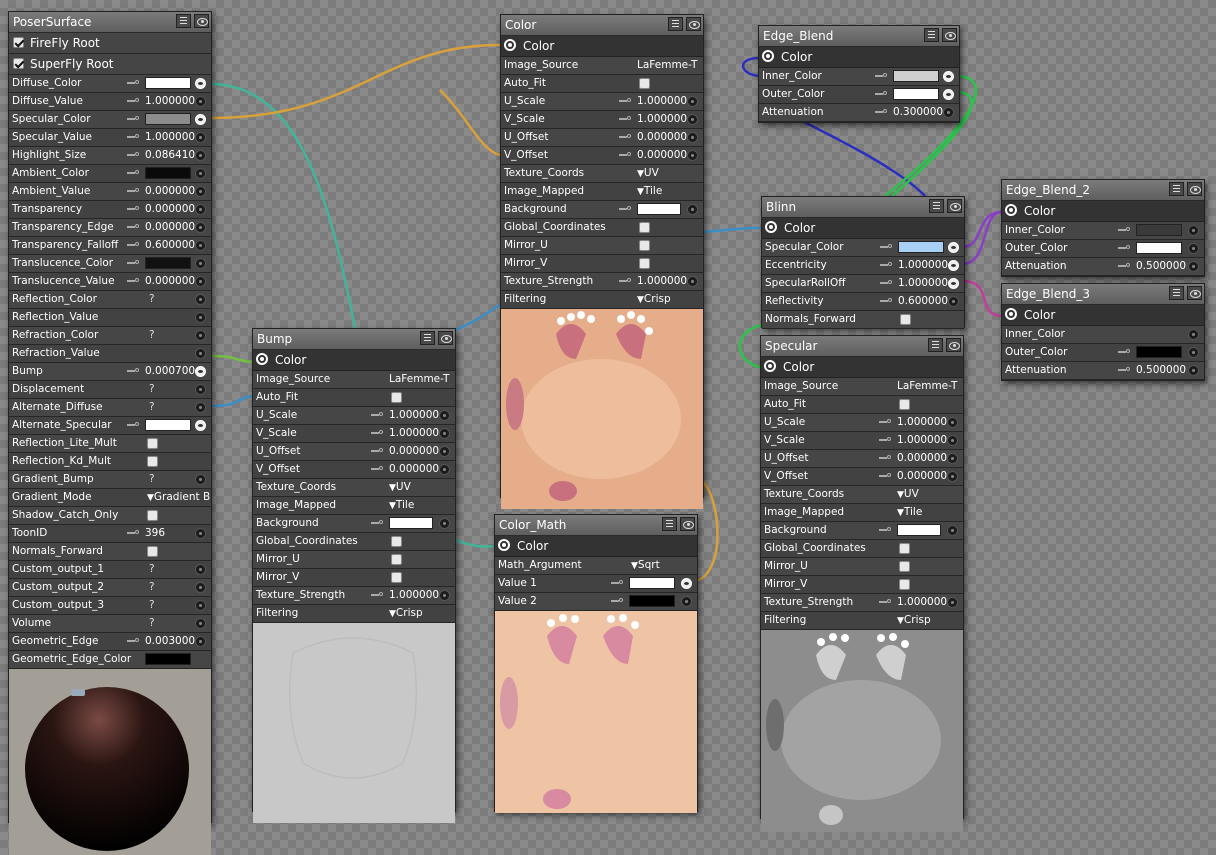  Describe the element at coordinates (1161, 266) in the screenshot. I see `param-value-field: 0.500000` at that location.